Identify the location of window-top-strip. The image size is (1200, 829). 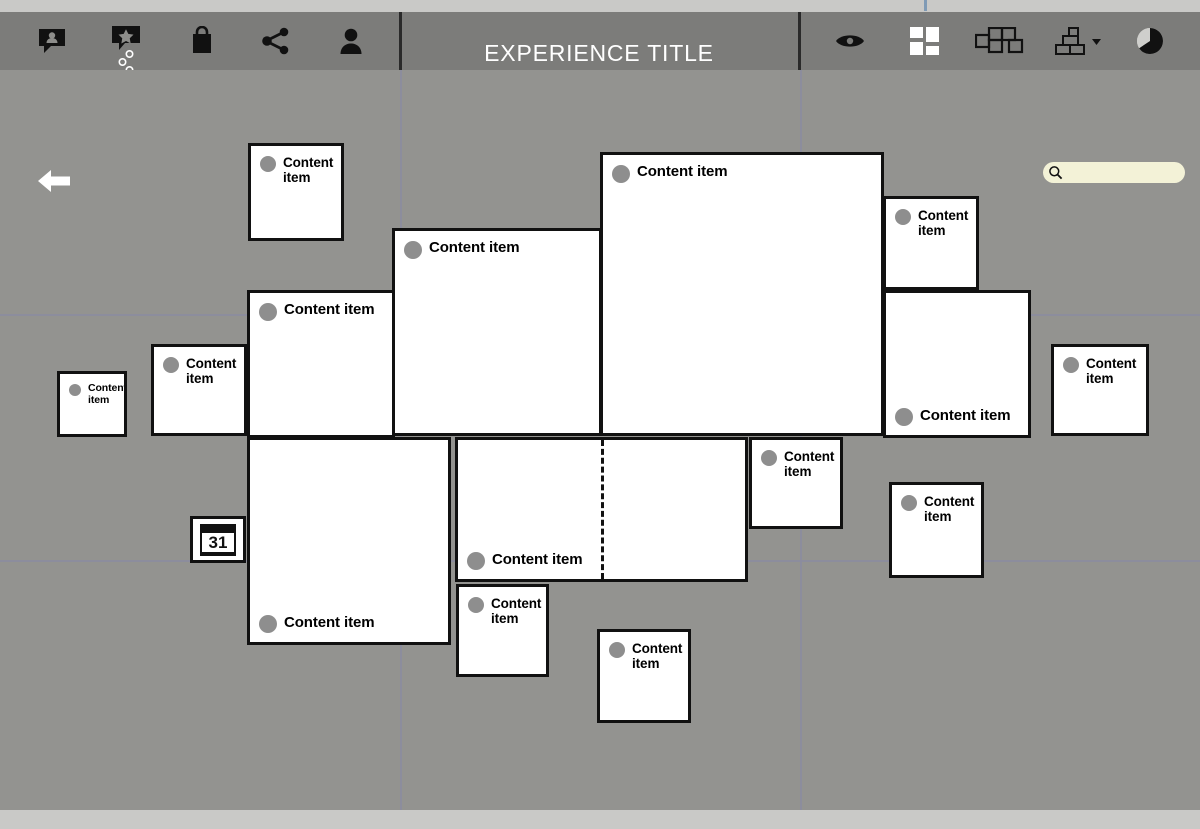
(600, 6).